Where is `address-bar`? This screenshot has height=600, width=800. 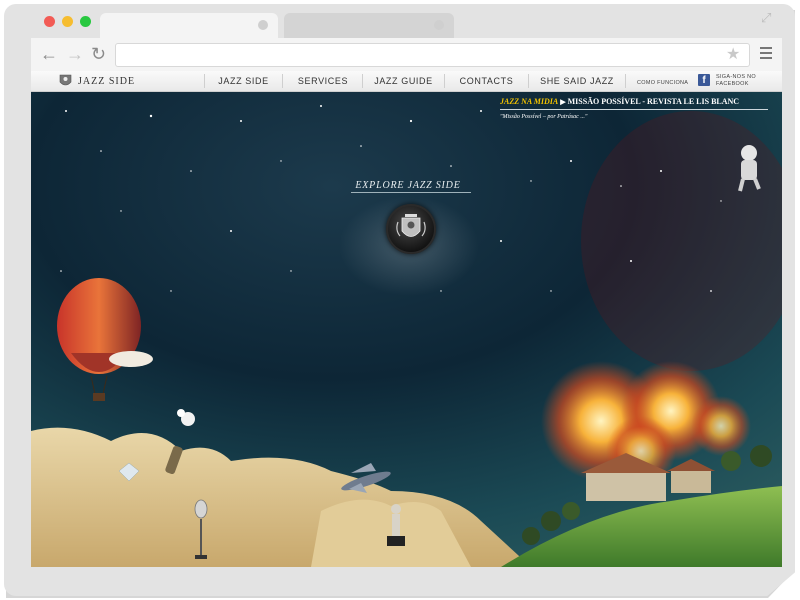
address-bar is located at coordinates (432, 55).